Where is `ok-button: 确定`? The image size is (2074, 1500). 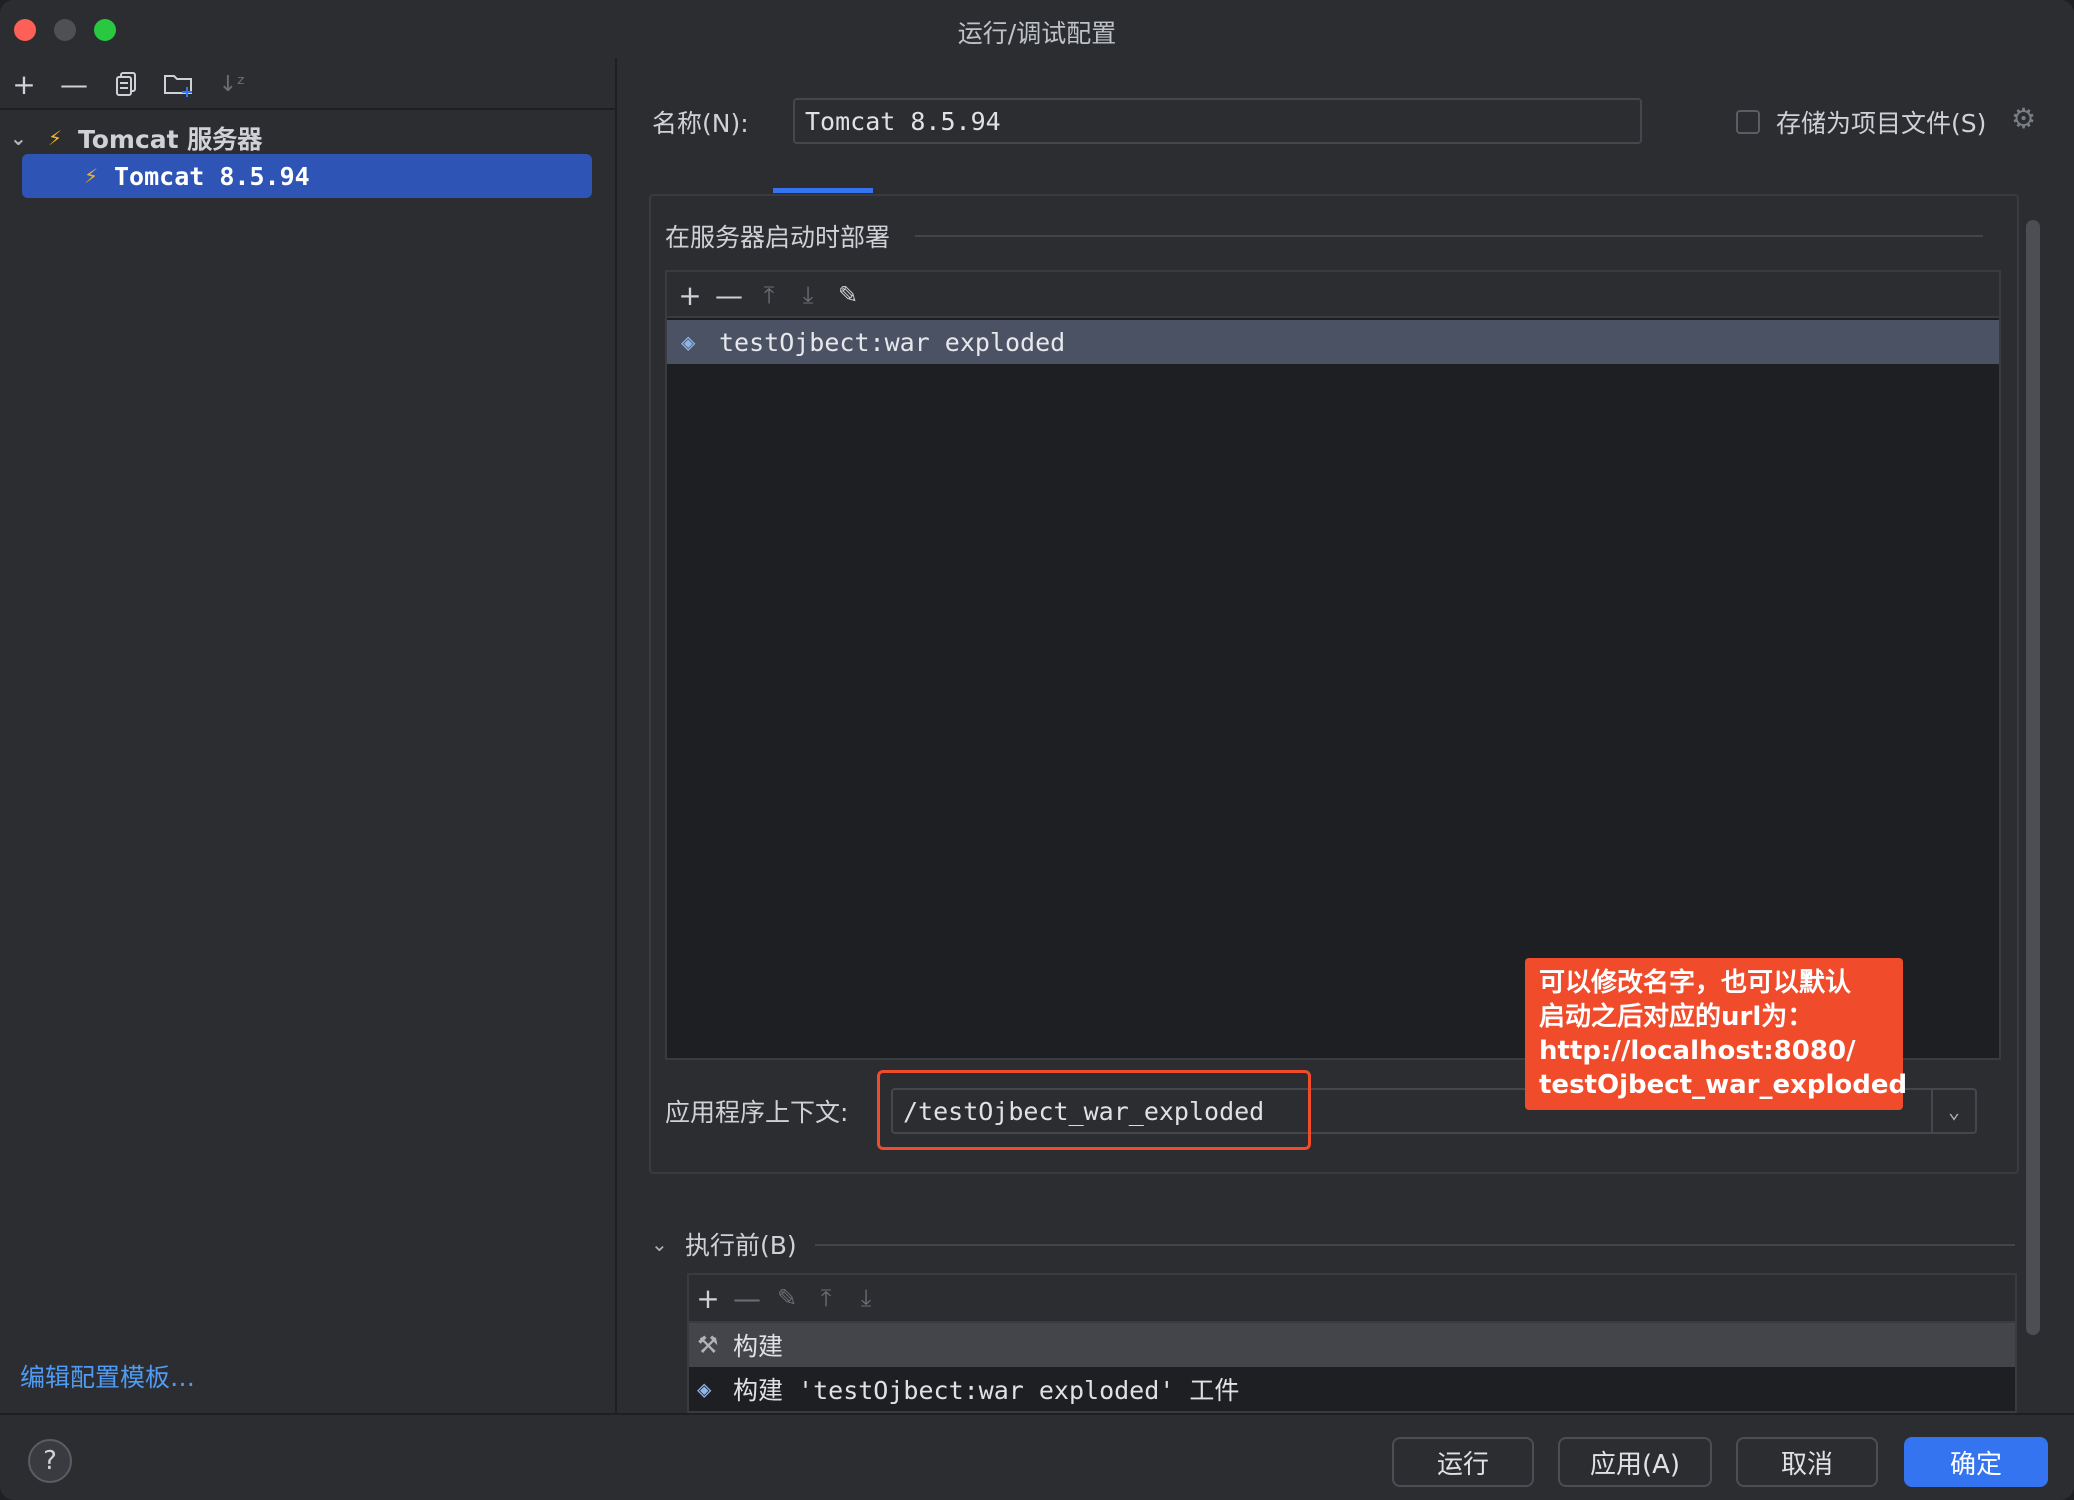 ok-button: 确定 is located at coordinates (1976, 1462).